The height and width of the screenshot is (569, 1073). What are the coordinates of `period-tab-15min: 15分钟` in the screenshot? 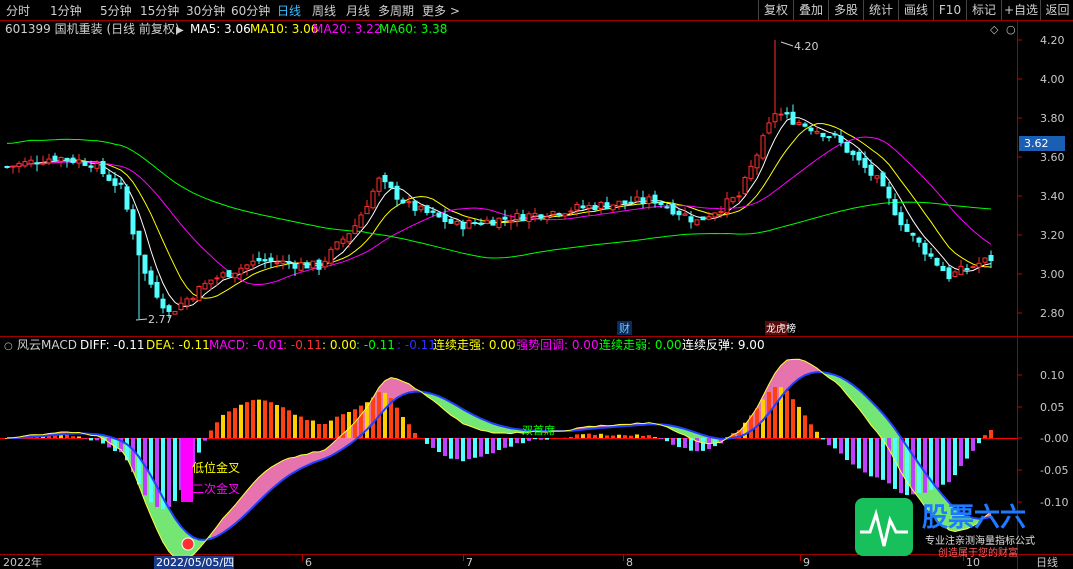 It's located at (159, 10).